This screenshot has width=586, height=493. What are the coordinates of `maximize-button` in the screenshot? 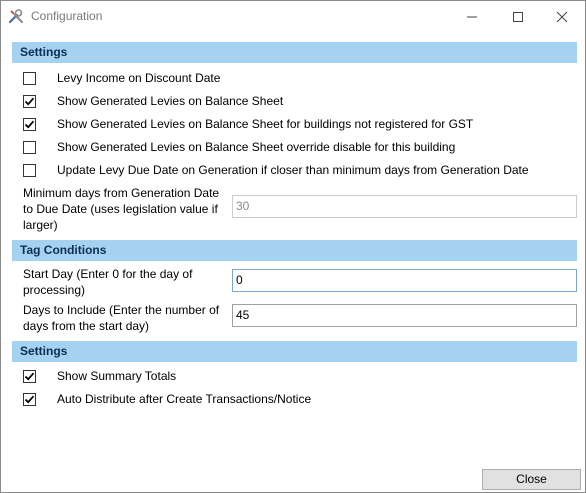 It's located at (518, 16).